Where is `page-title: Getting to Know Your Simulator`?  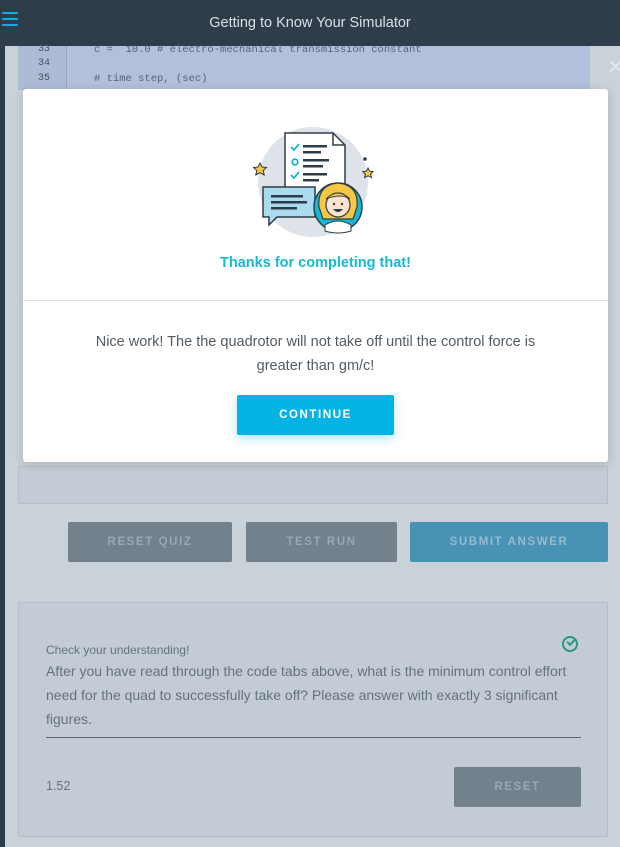 page-title: Getting to Know Your Simulator is located at coordinates (310, 23).